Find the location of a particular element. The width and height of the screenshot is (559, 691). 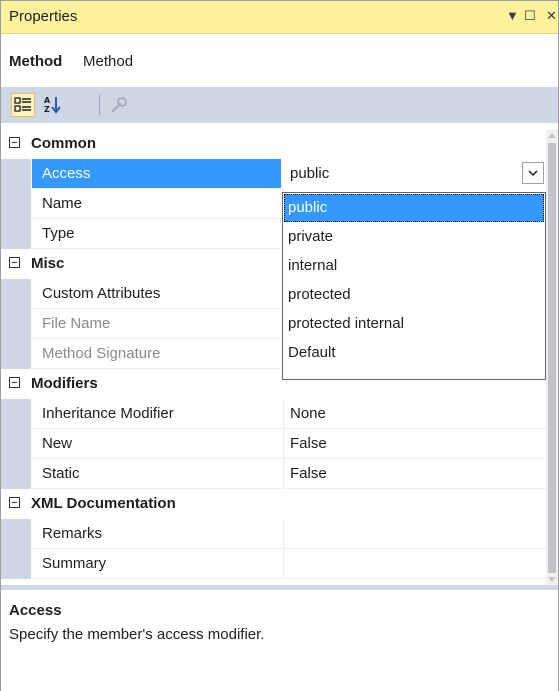

wrench-icon is located at coordinates (119, 105).